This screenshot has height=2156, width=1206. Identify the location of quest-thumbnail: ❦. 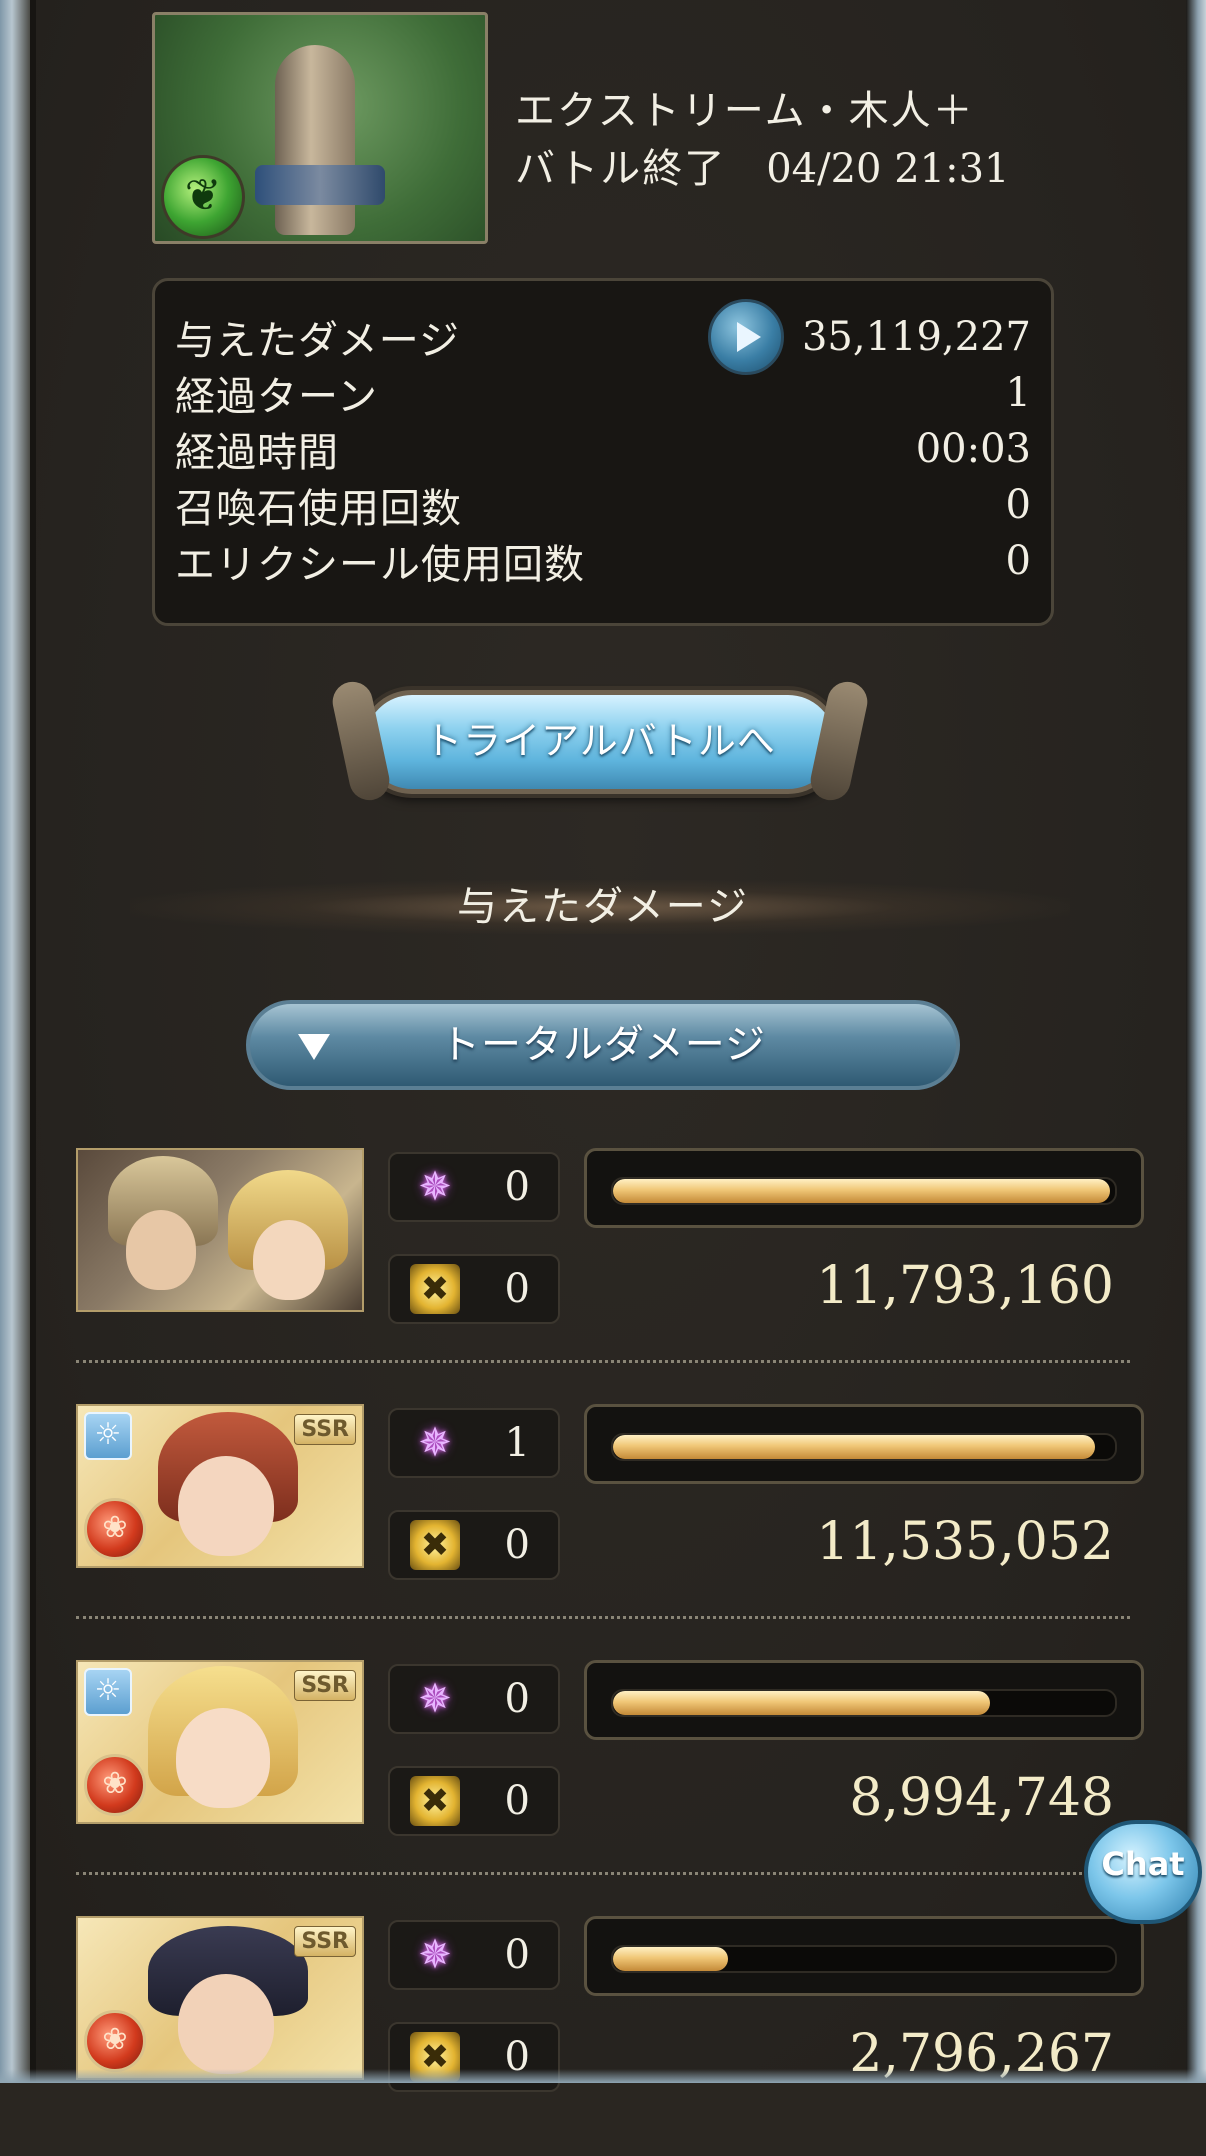
(320, 128).